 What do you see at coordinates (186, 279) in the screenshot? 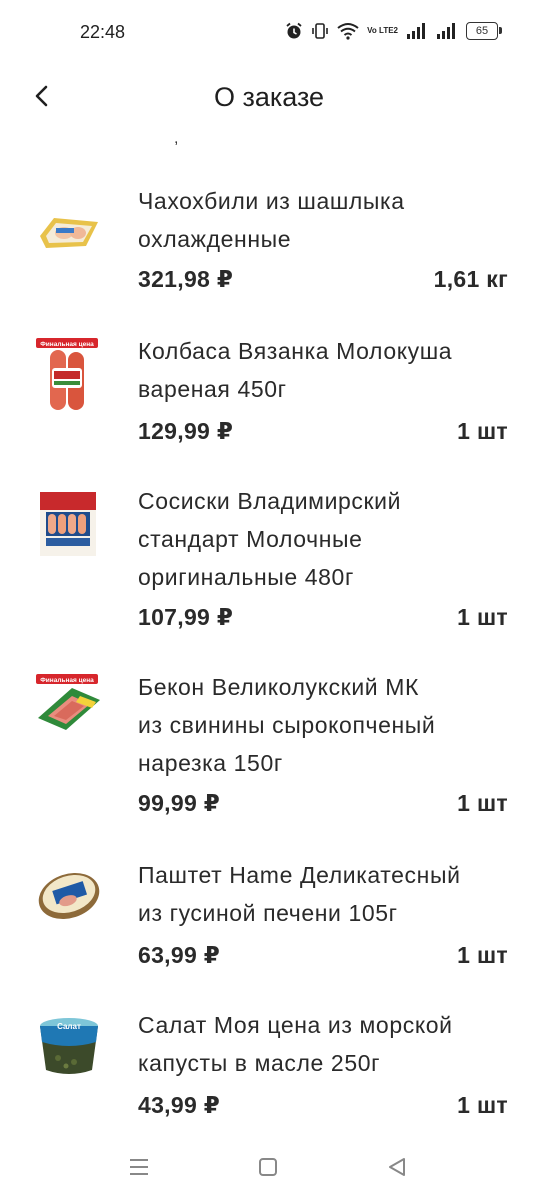
I see `item-price: 321,98 ₽` at bounding box center [186, 279].